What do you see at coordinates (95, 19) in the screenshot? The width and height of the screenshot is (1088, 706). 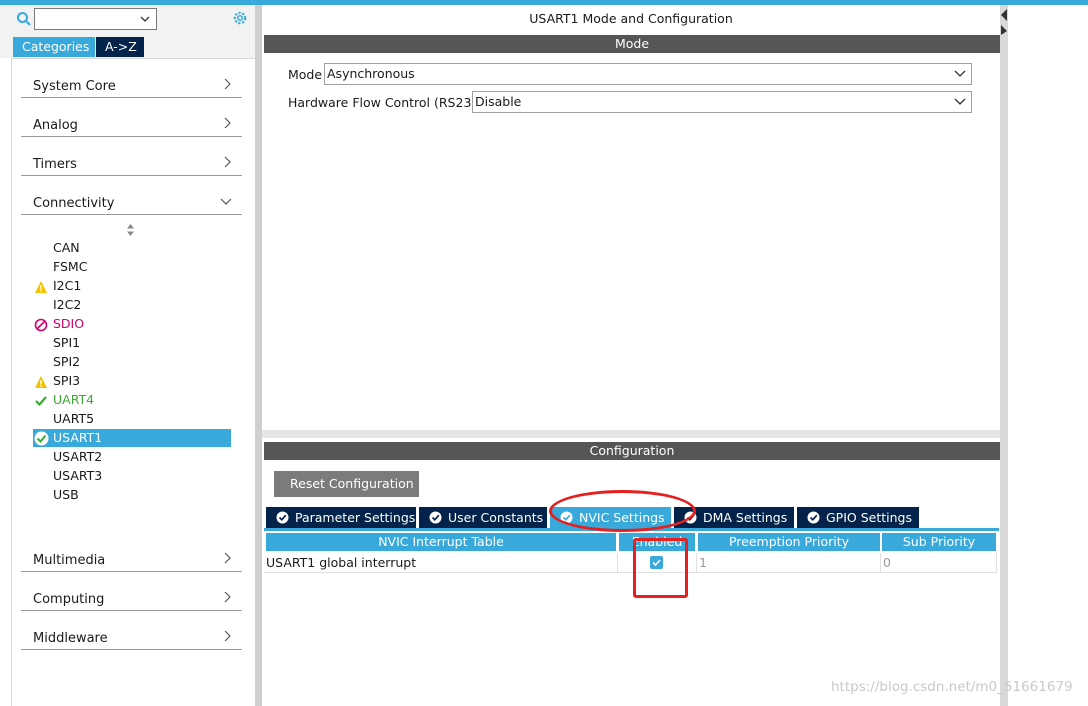 I see `search-select` at bounding box center [95, 19].